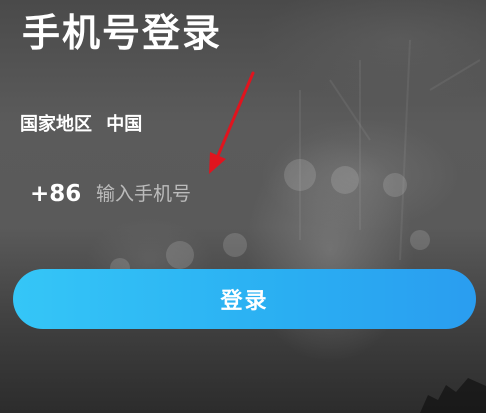 The width and height of the screenshot is (486, 413). Describe the element at coordinates (246, 194) in the screenshot. I see `phone-input` at that location.